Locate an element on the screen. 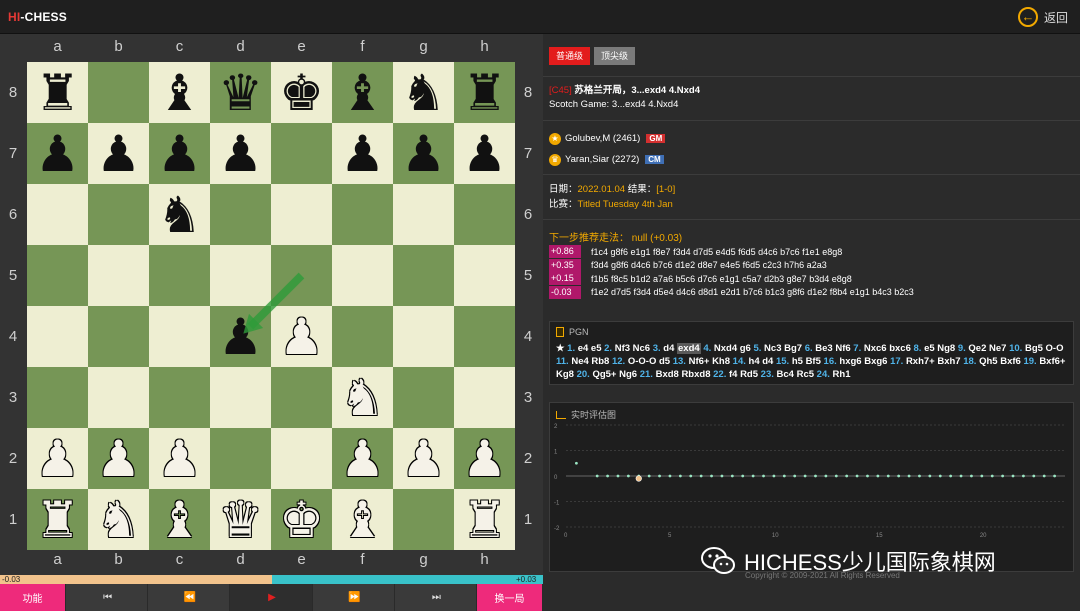 The image size is (1080, 611). move-text: Rxh7+ Bxh7 is located at coordinates (933, 361).